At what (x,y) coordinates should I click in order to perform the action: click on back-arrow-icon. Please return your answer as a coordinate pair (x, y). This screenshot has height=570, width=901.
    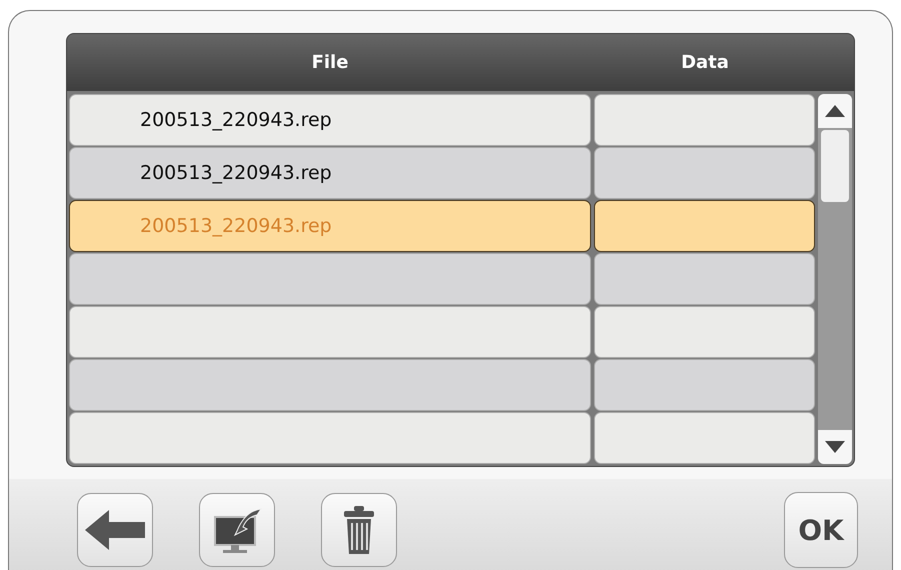
    Looking at the image, I should click on (115, 530).